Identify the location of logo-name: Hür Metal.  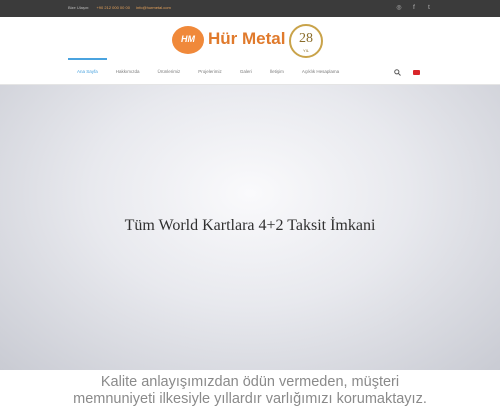
(247, 38).